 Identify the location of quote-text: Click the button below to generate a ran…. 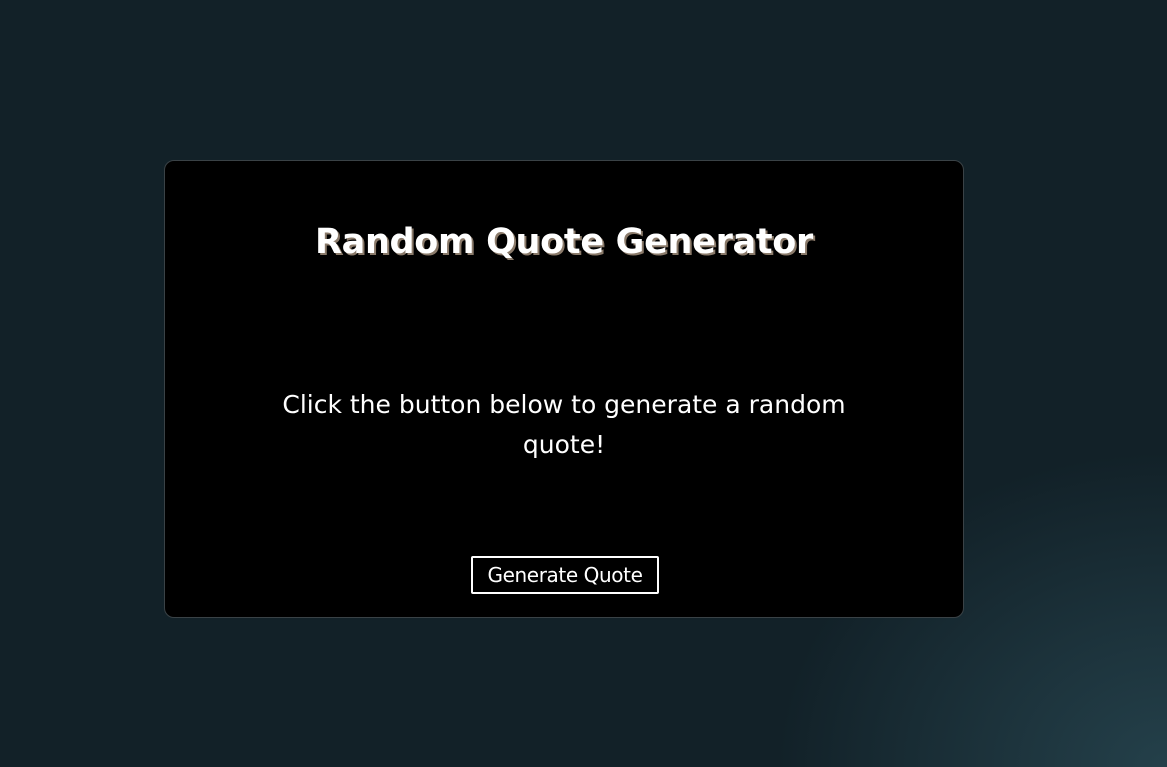
(564, 424).